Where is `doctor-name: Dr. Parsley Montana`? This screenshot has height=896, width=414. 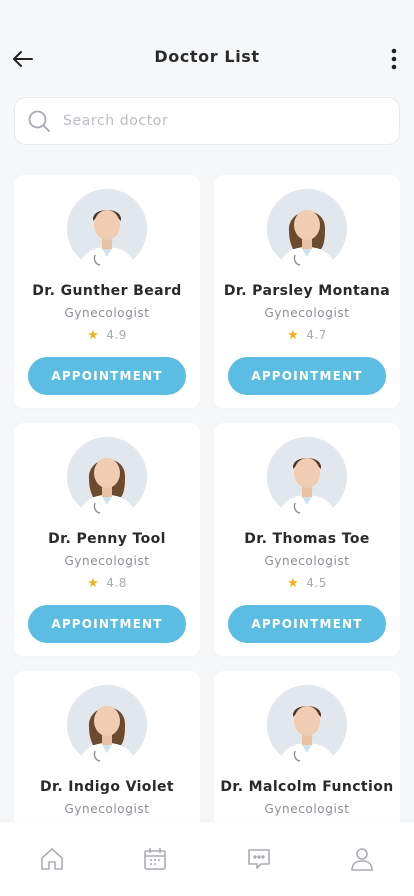
doctor-name: Dr. Parsley Montana is located at coordinates (307, 291).